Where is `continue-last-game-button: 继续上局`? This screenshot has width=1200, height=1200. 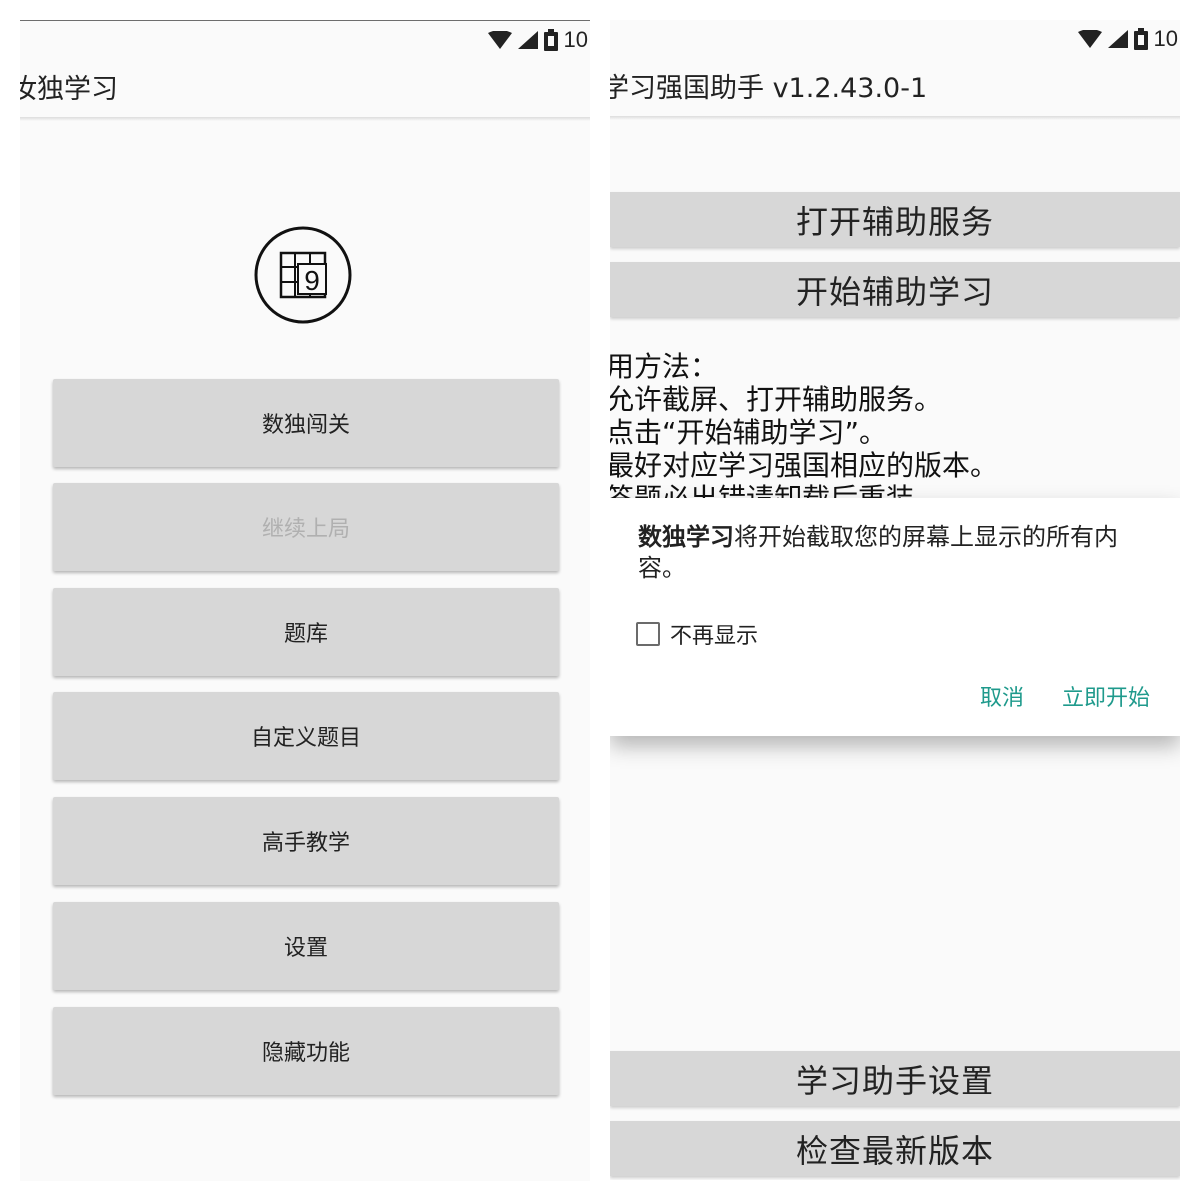
continue-last-game-button: 继续上局 is located at coordinates (306, 527).